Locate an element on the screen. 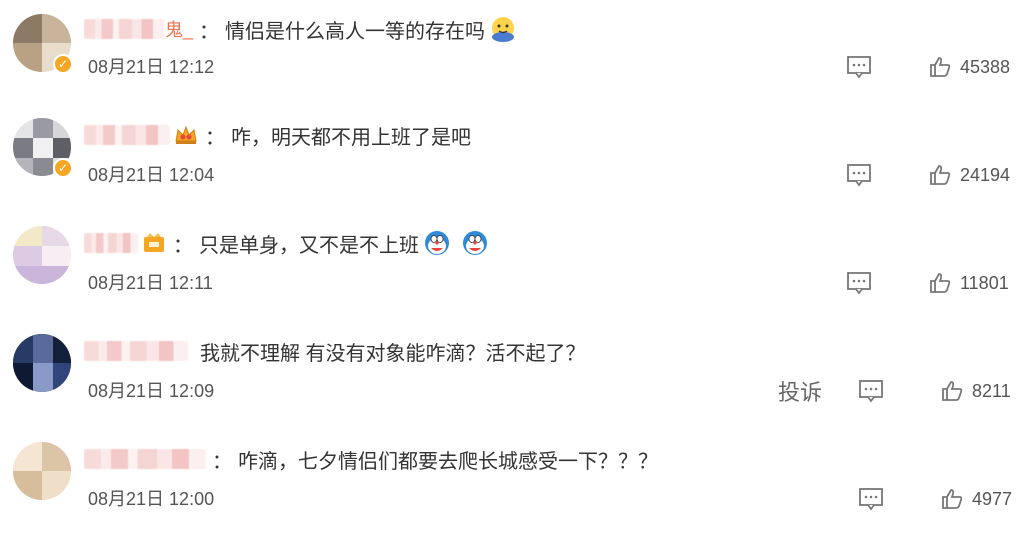 Image resolution: width=1024 pixels, height=535 pixels. username-suffix: 鬼_ is located at coordinates (179, 29).